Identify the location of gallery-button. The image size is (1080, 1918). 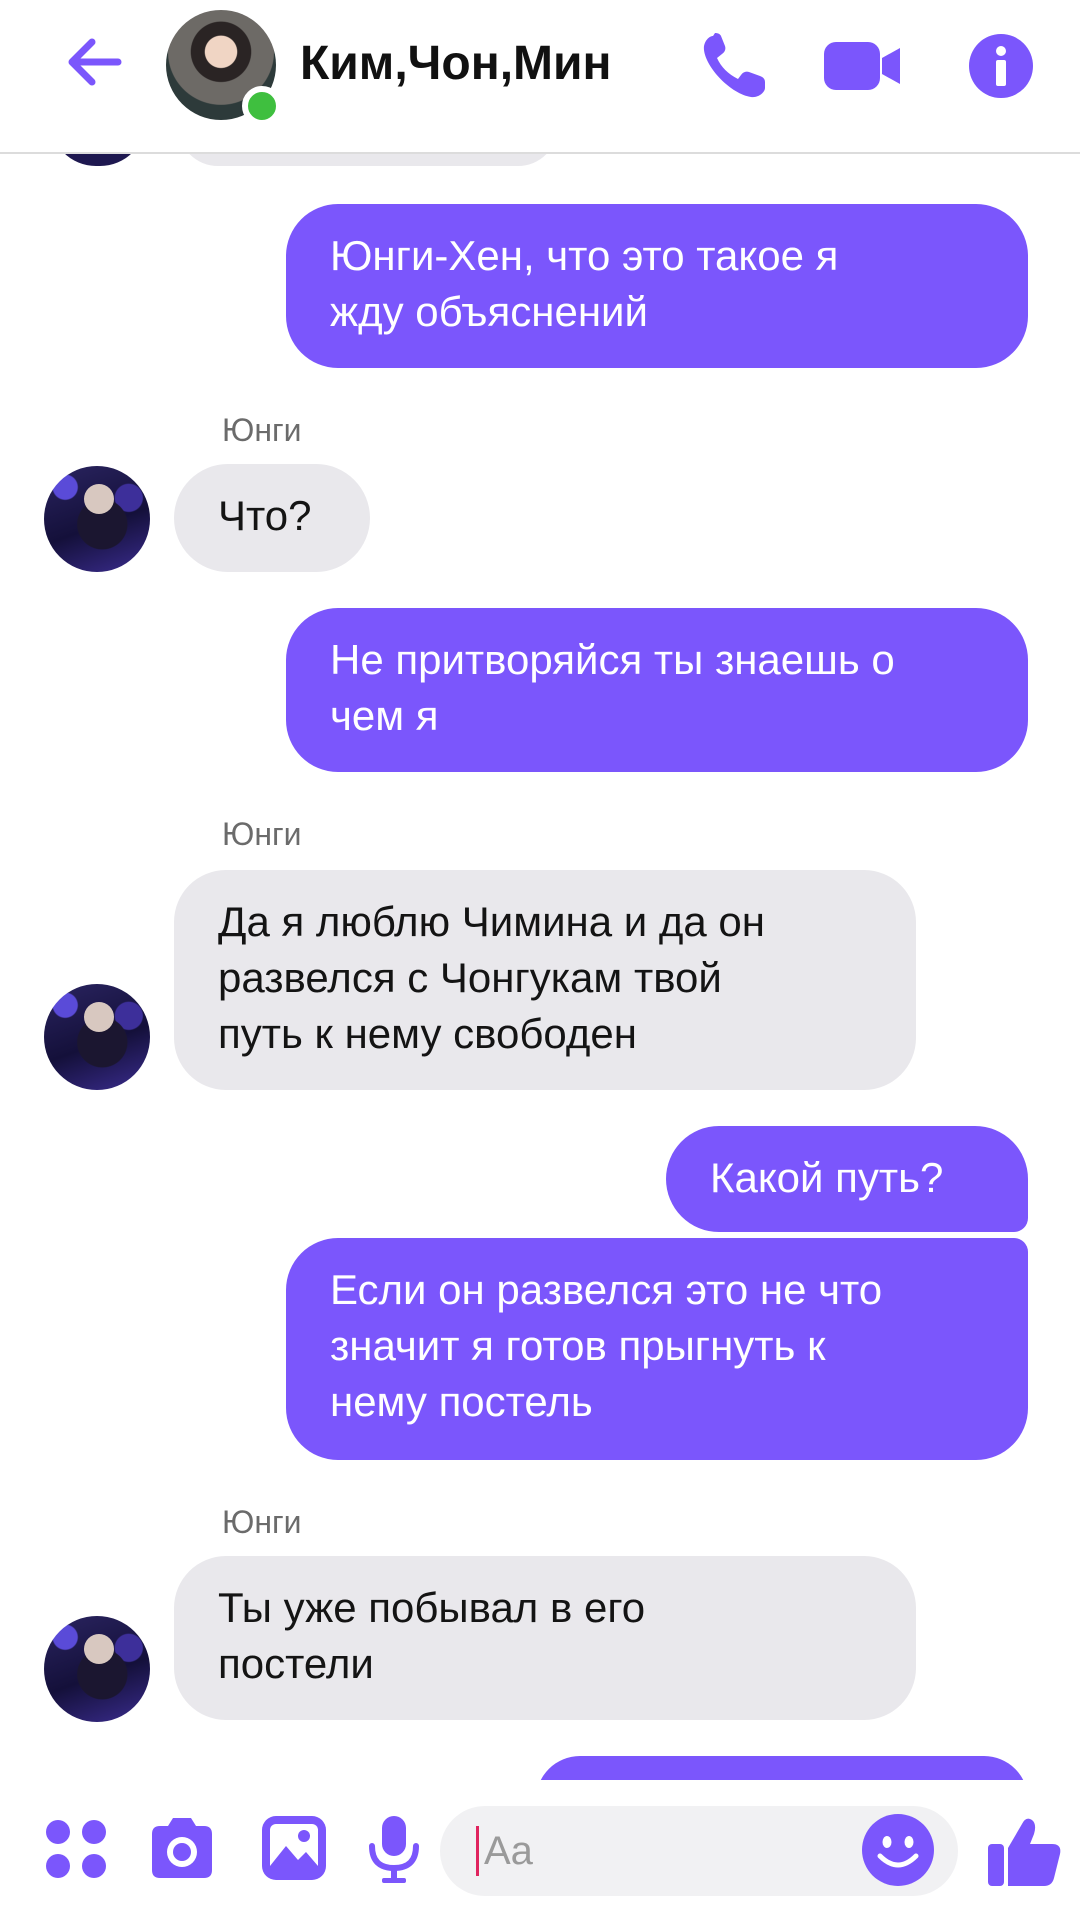
(294, 1848).